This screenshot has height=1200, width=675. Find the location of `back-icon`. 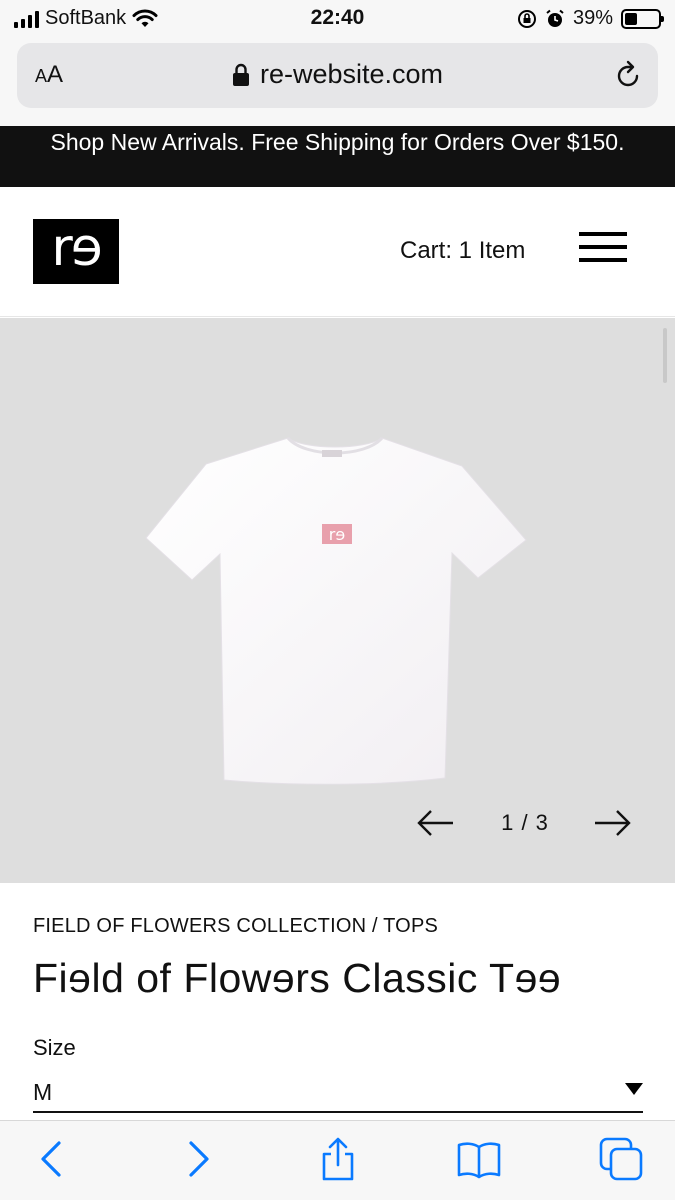

back-icon is located at coordinates (53, 1159).